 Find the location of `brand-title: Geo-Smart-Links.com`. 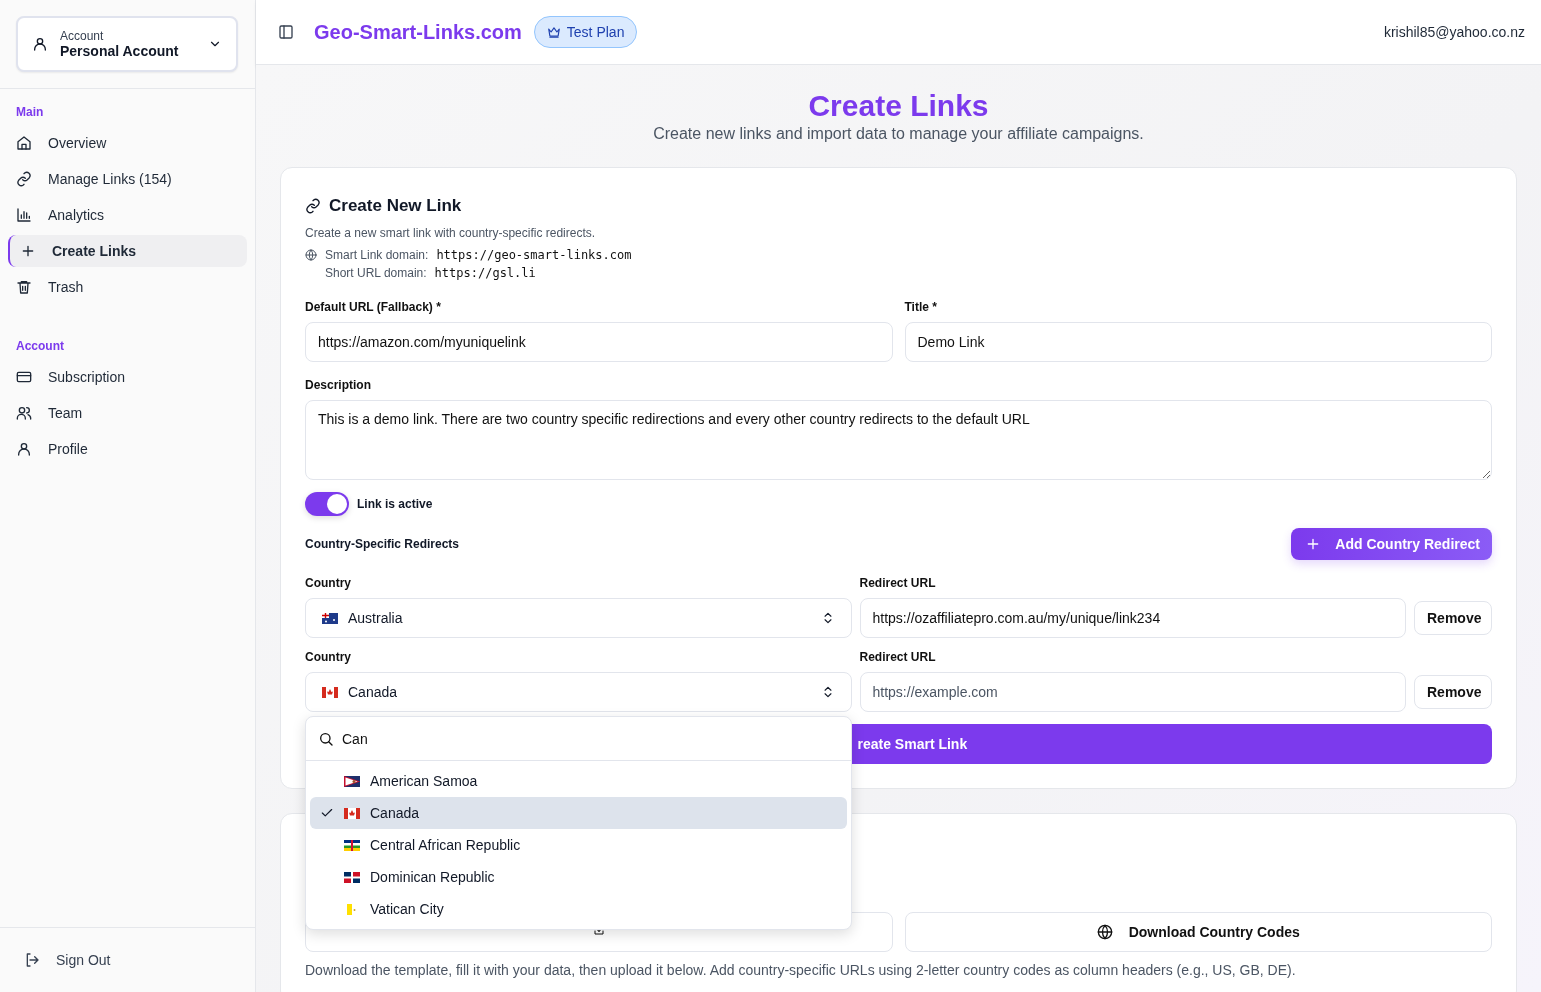

brand-title: Geo-Smart-Links.com is located at coordinates (418, 32).